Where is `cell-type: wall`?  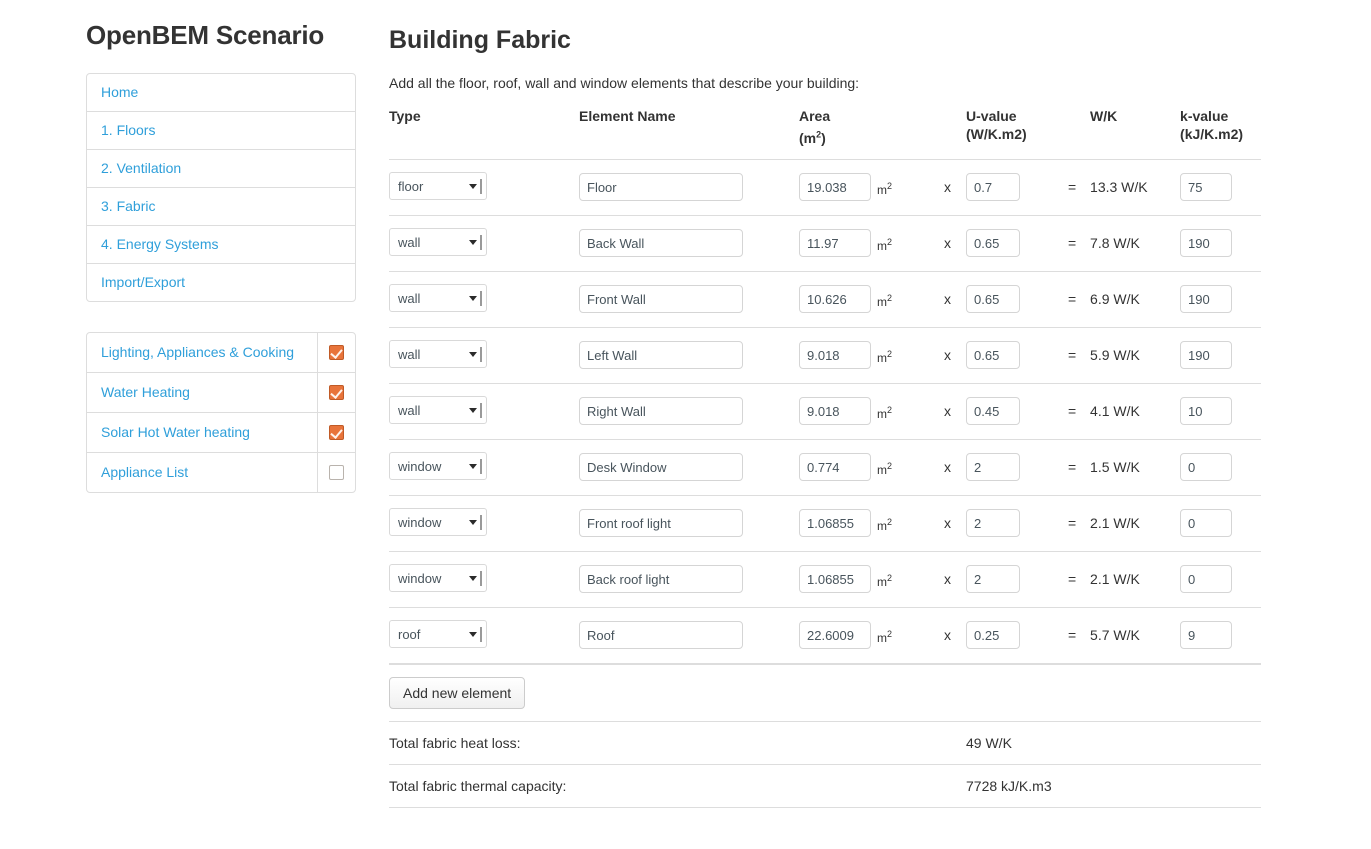
cell-type: wall is located at coordinates (484, 411).